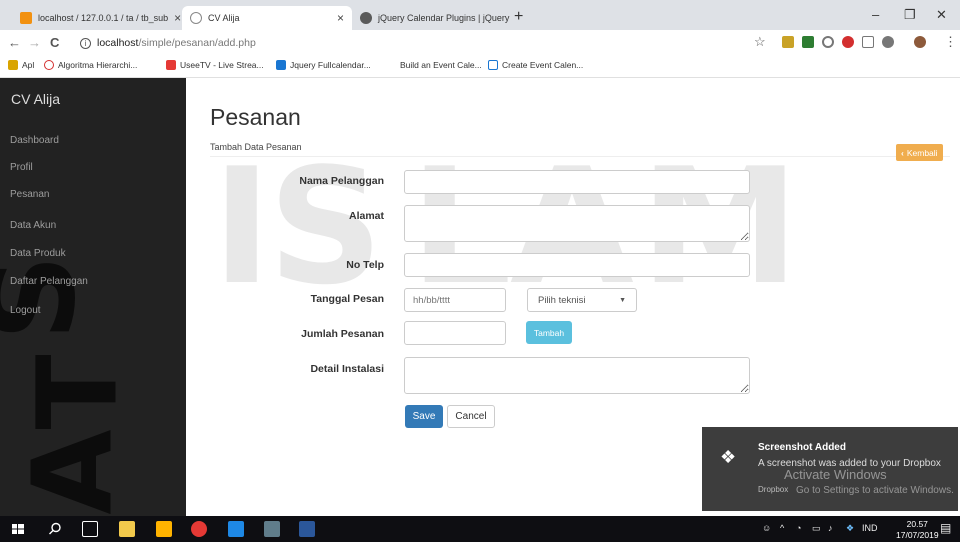 The height and width of the screenshot is (542, 960). Describe the element at coordinates (29, 194) in the screenshot. I see `sidebar-item-pesanan: Pesanan` at that location.